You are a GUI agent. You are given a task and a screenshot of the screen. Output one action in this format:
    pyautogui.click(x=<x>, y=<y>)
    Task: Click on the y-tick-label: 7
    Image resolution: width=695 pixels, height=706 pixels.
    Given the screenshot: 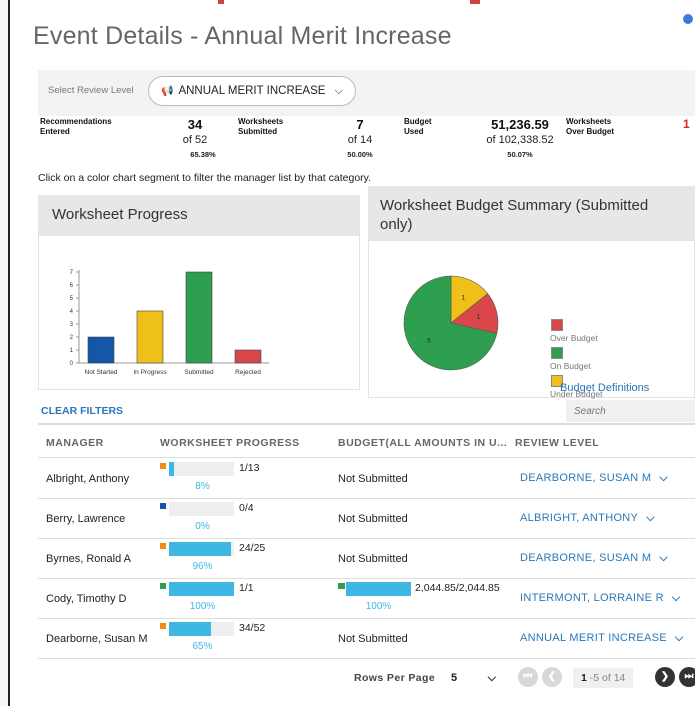 What is the action you would take?
    pyautogui.click(x=72, y=273)
    